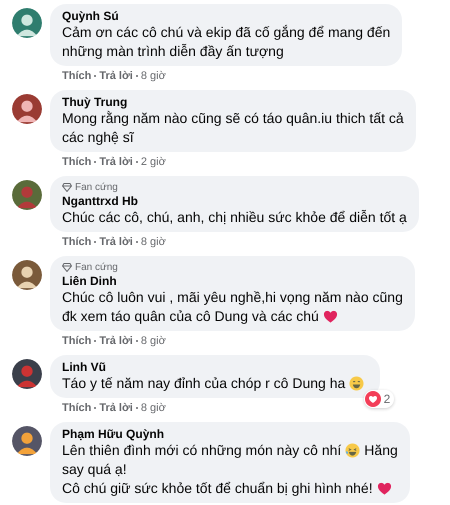  I want to click on author-name: Liên Dinh, so click(89, 281).